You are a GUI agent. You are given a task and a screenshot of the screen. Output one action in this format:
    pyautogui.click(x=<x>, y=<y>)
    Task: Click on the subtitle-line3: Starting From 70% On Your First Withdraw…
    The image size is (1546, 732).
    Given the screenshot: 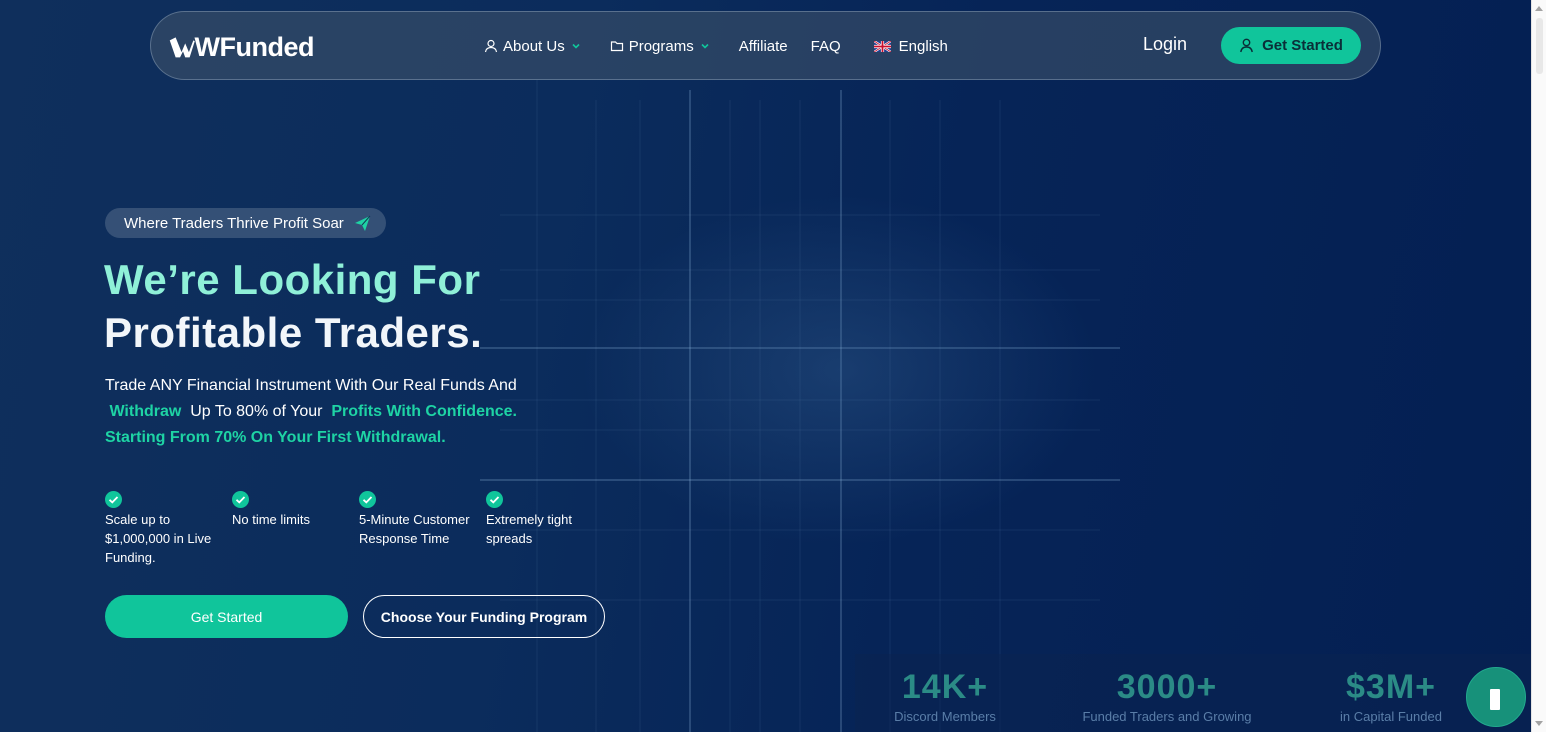 What is the action you would take?
    pyautogui.click(x=275, y=437)
    